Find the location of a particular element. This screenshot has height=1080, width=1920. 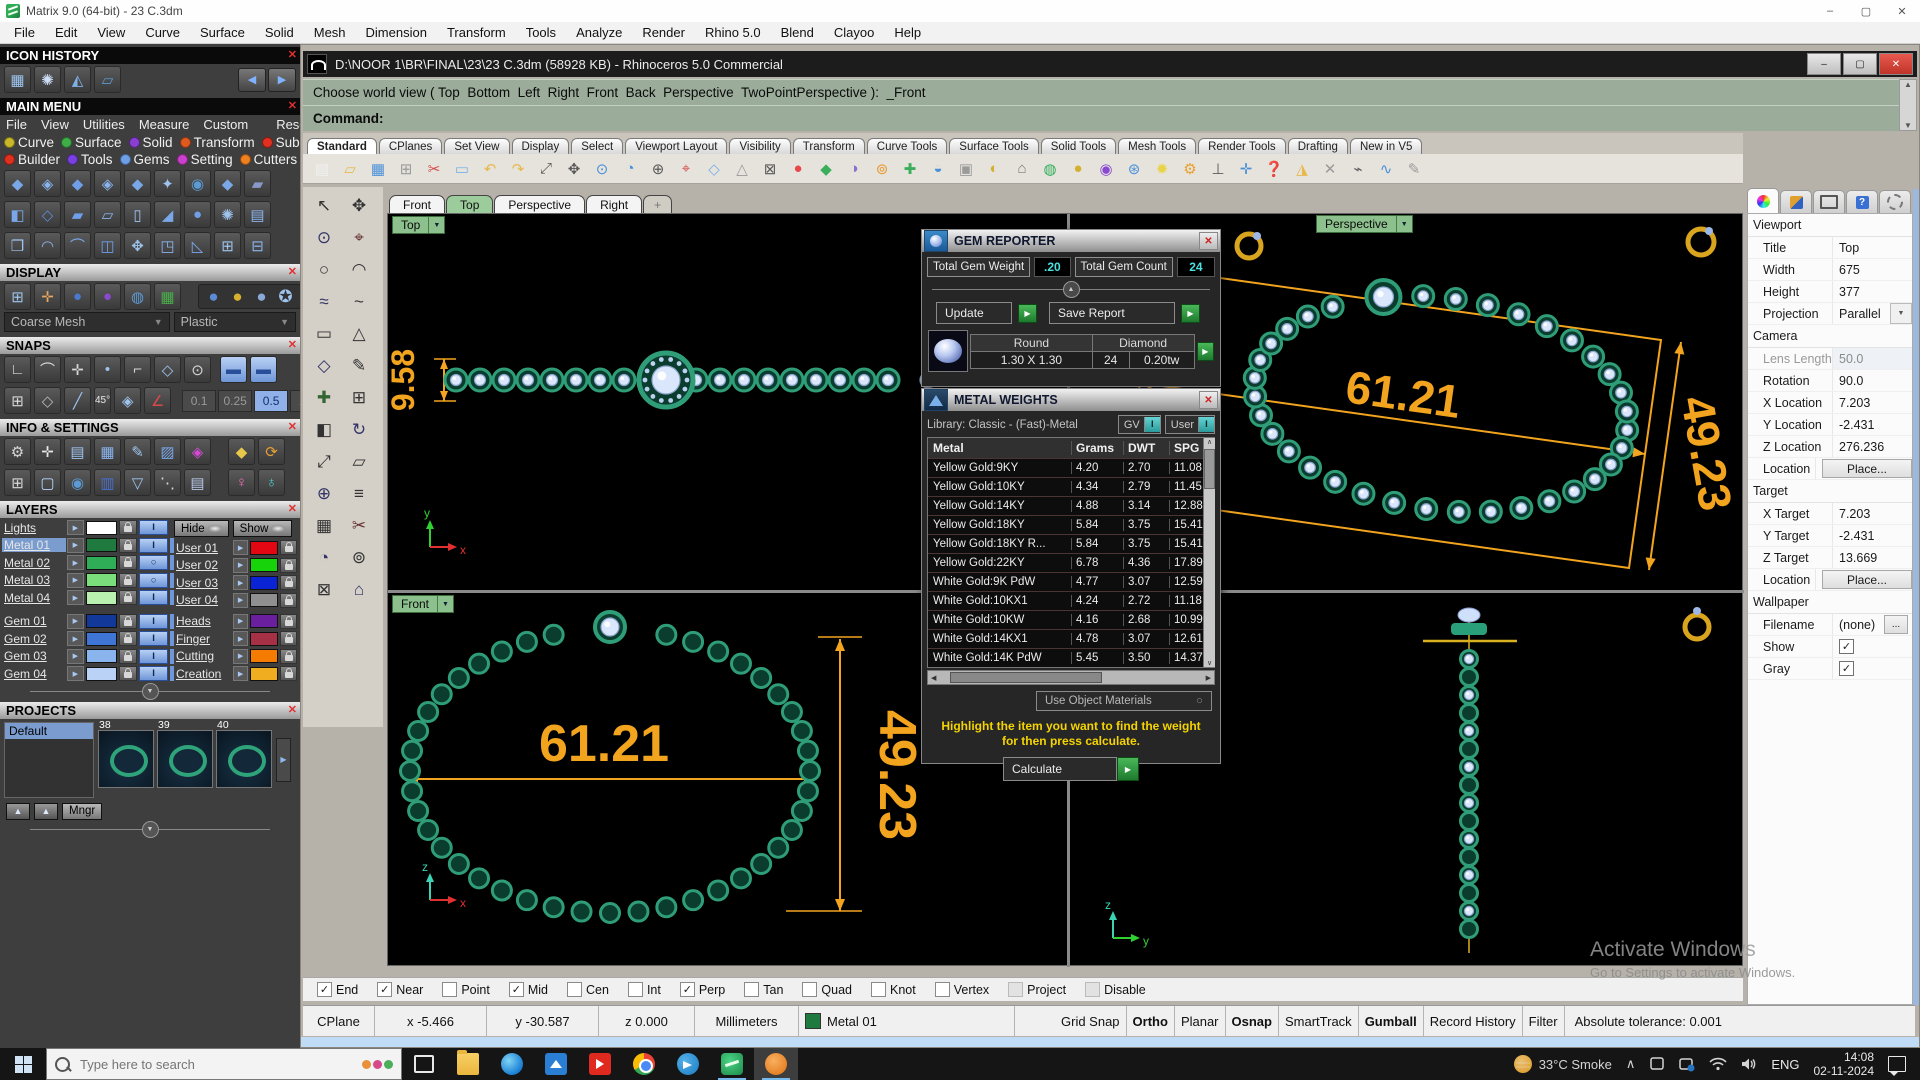

tab-help: ? is located at coordinates (1862, 201).